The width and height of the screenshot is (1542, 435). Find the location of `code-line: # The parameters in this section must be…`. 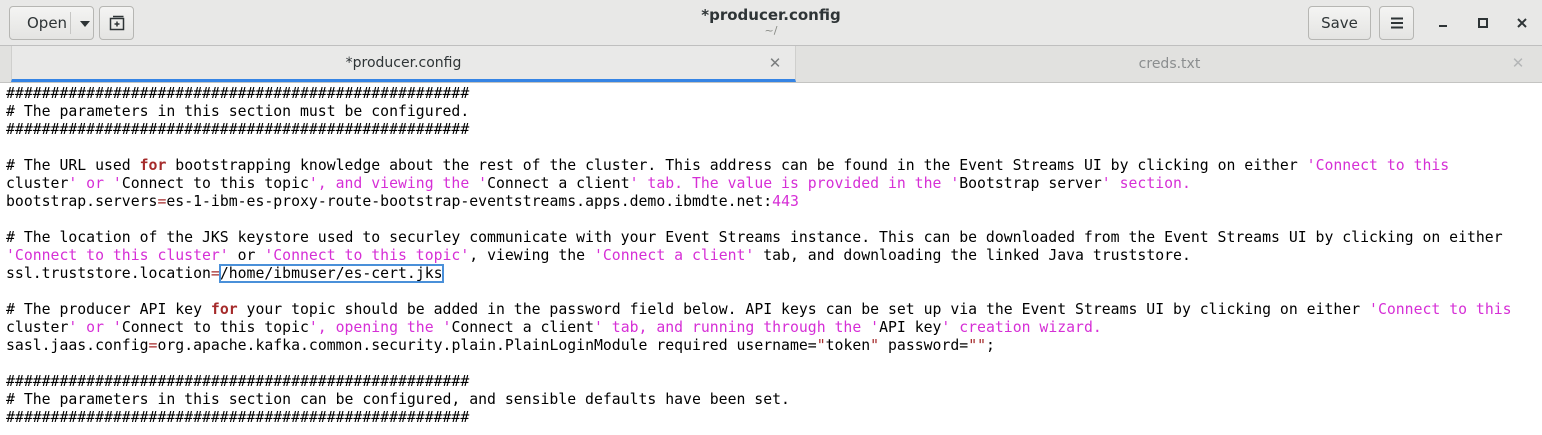

code-line: # The parameters in this section must be… is located at coordinates (238, 111).